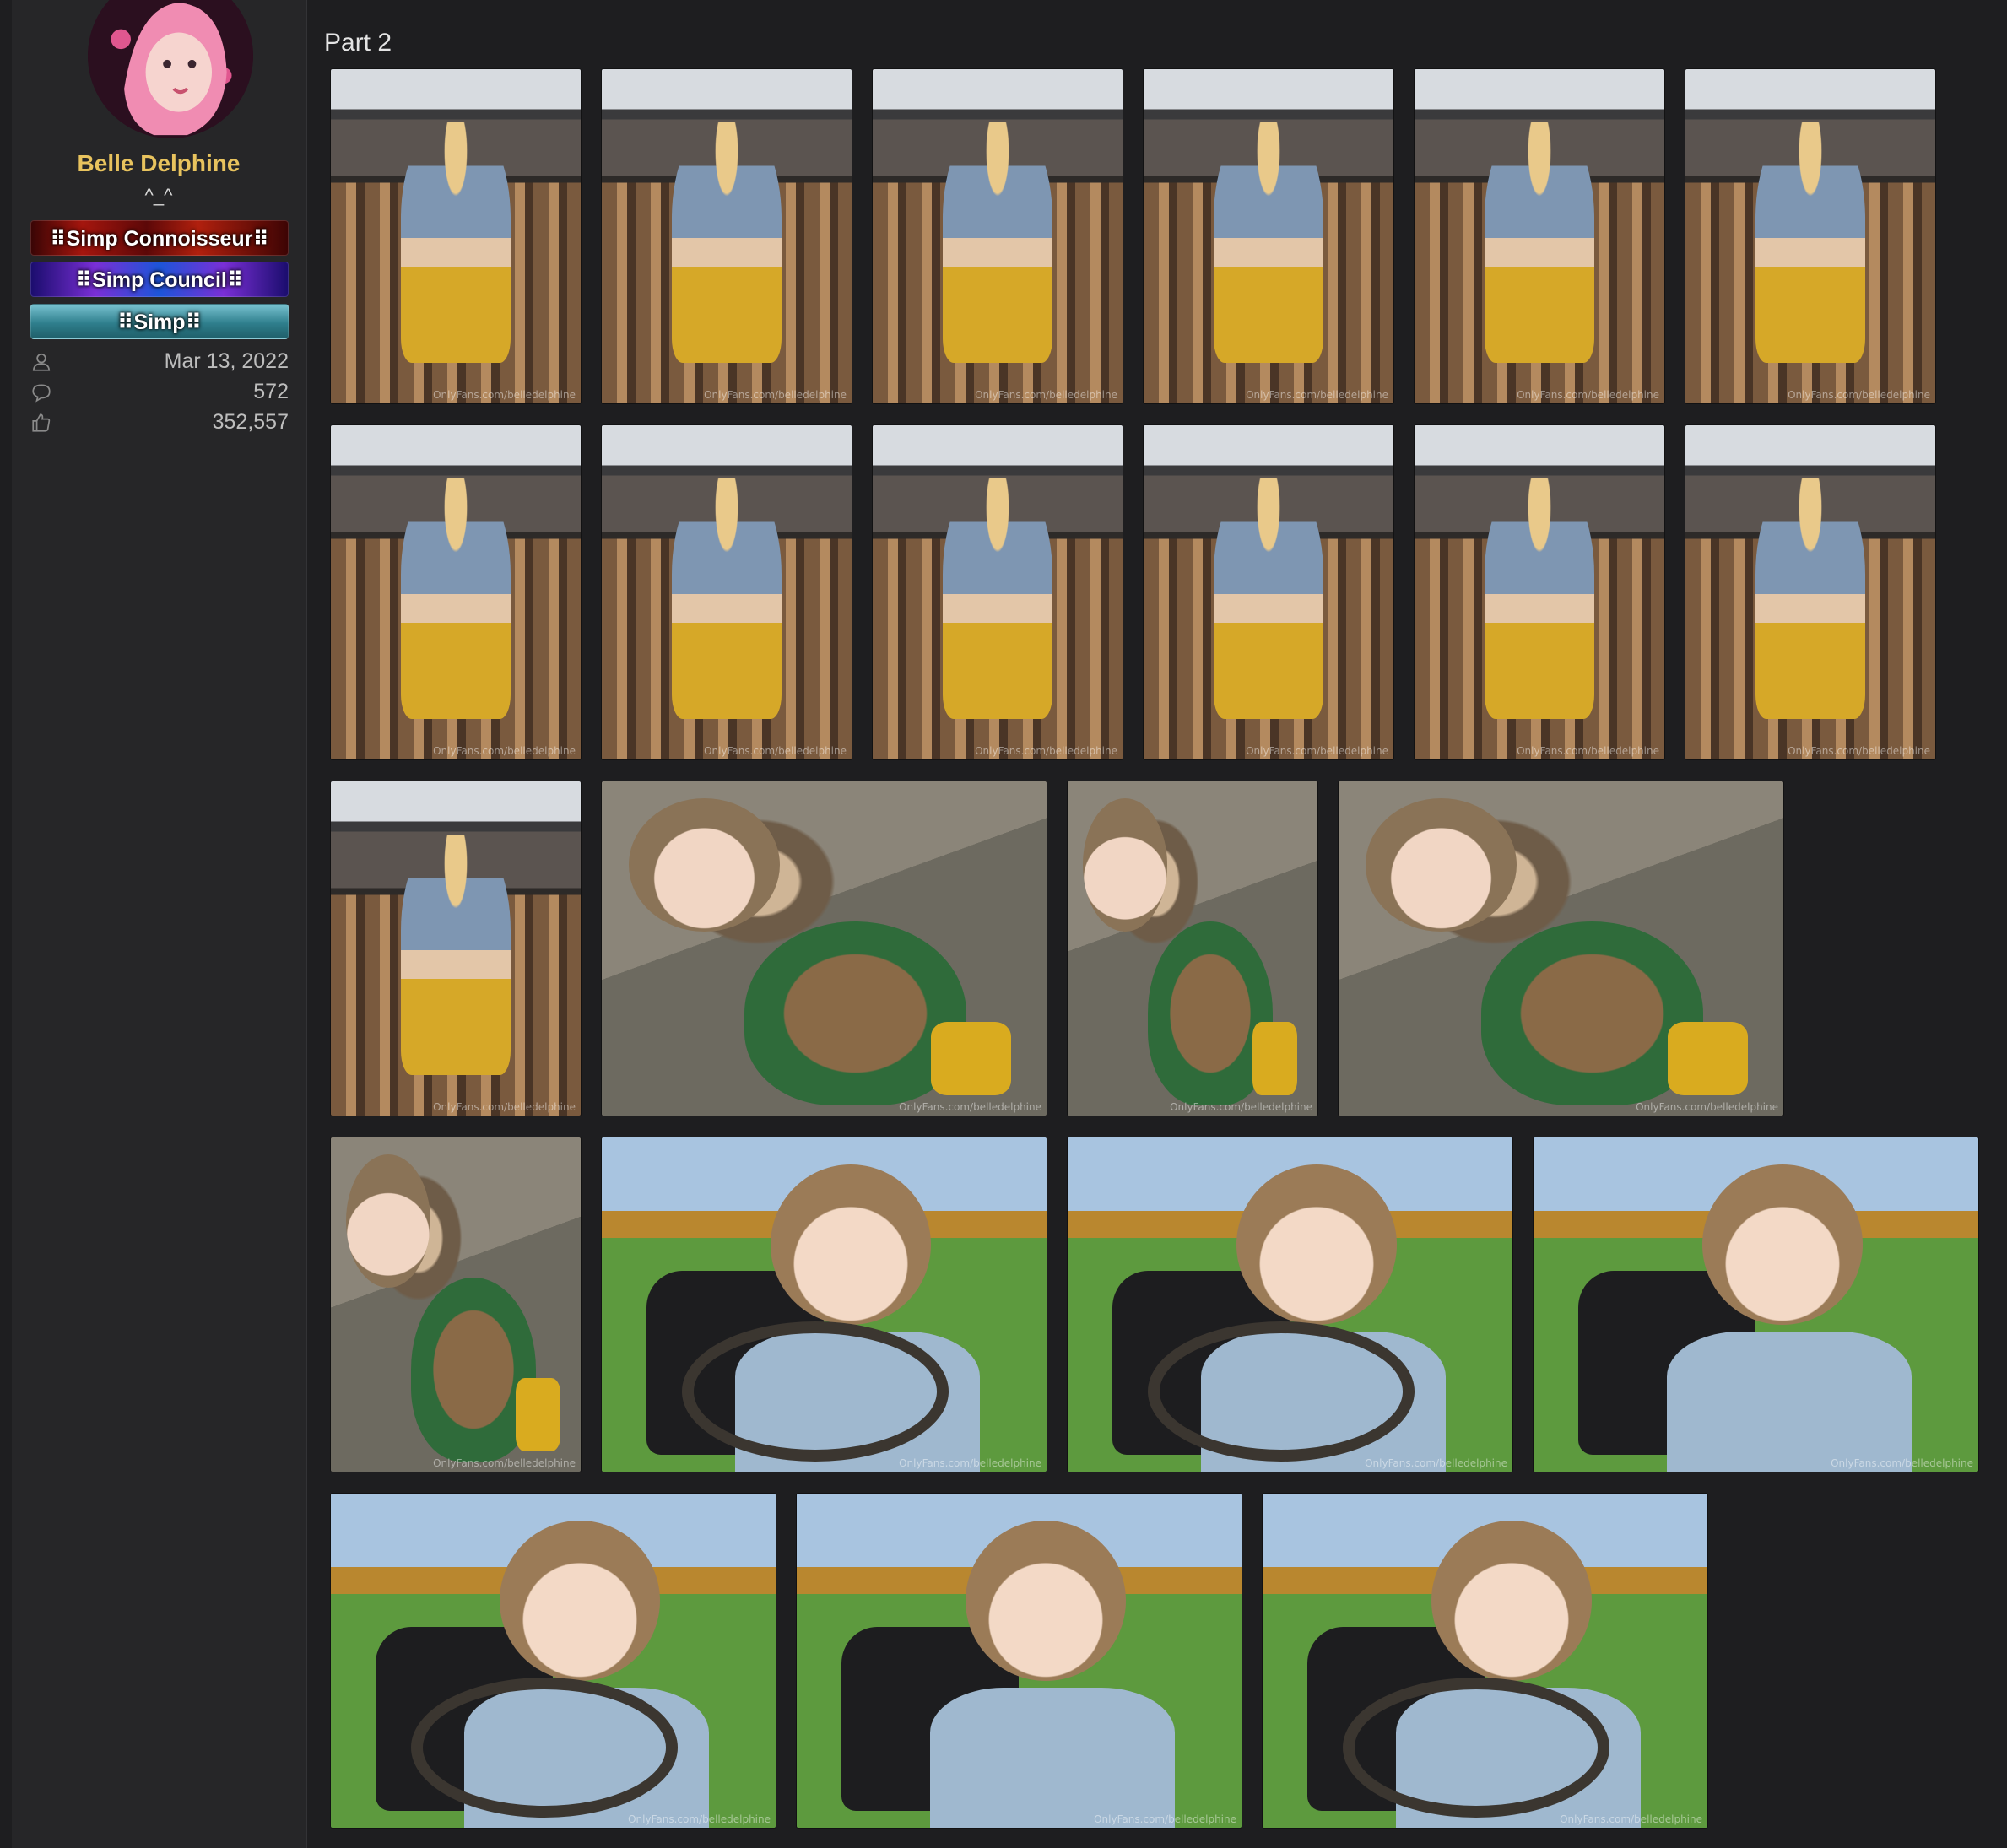 The height and width of the screenshot is (1848, 2007). What do you see at coordinates (158, 195) in the screenshot?
I see `user-title: ^_^` at bounding box center [158, 195].